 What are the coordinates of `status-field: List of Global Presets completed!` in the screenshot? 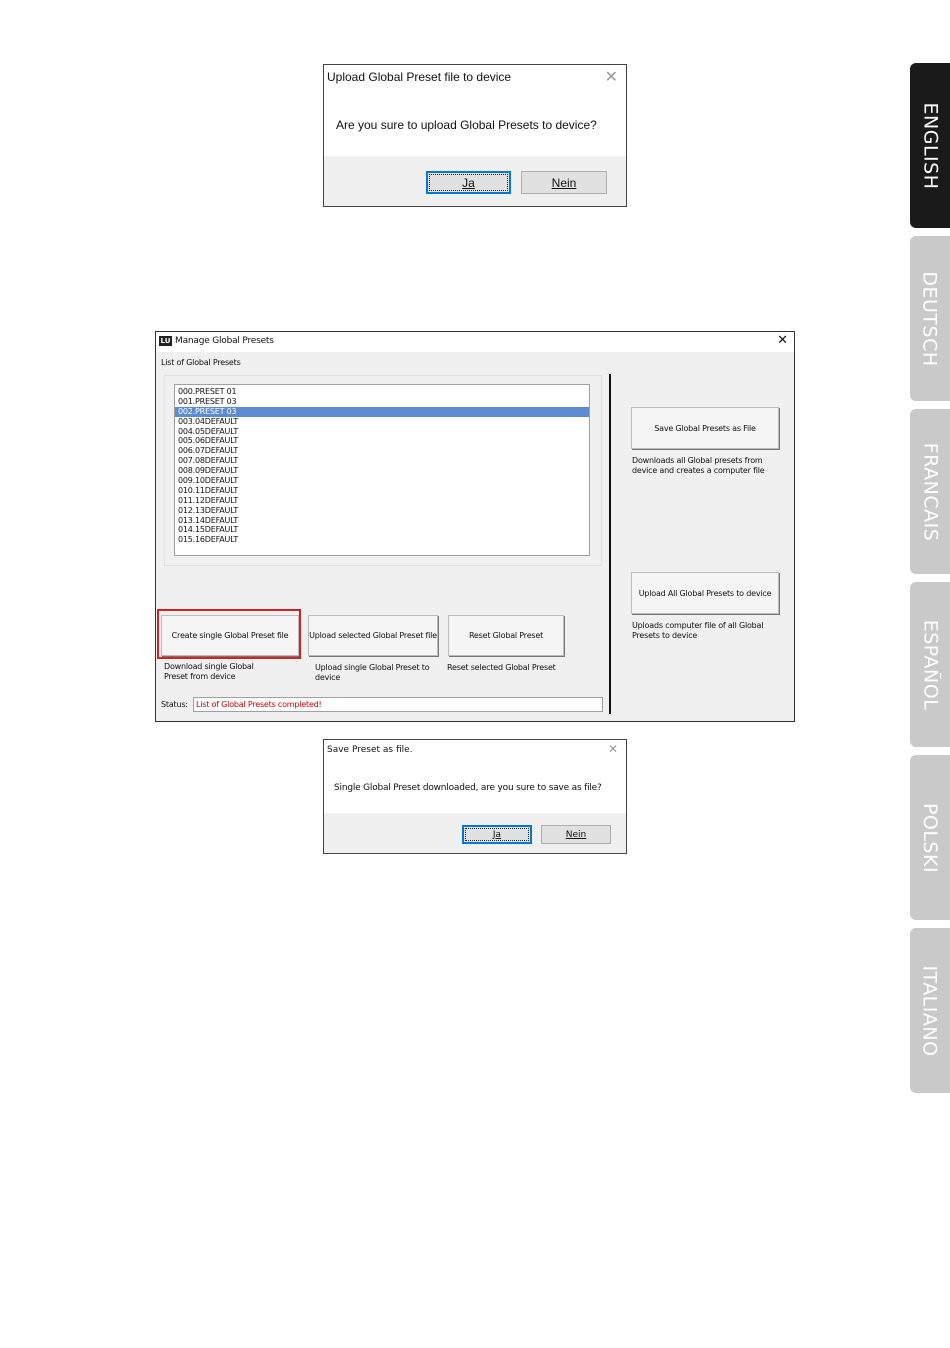 It's located at (398, 704).